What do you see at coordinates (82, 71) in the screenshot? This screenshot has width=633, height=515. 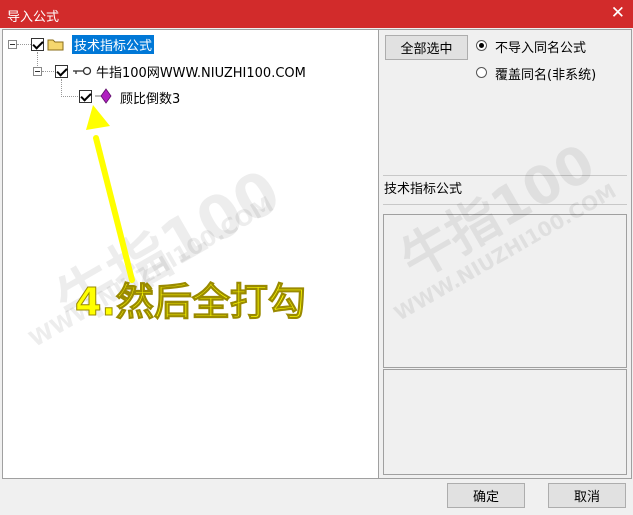 I see `key-icon` at bounding box center [82, 71].